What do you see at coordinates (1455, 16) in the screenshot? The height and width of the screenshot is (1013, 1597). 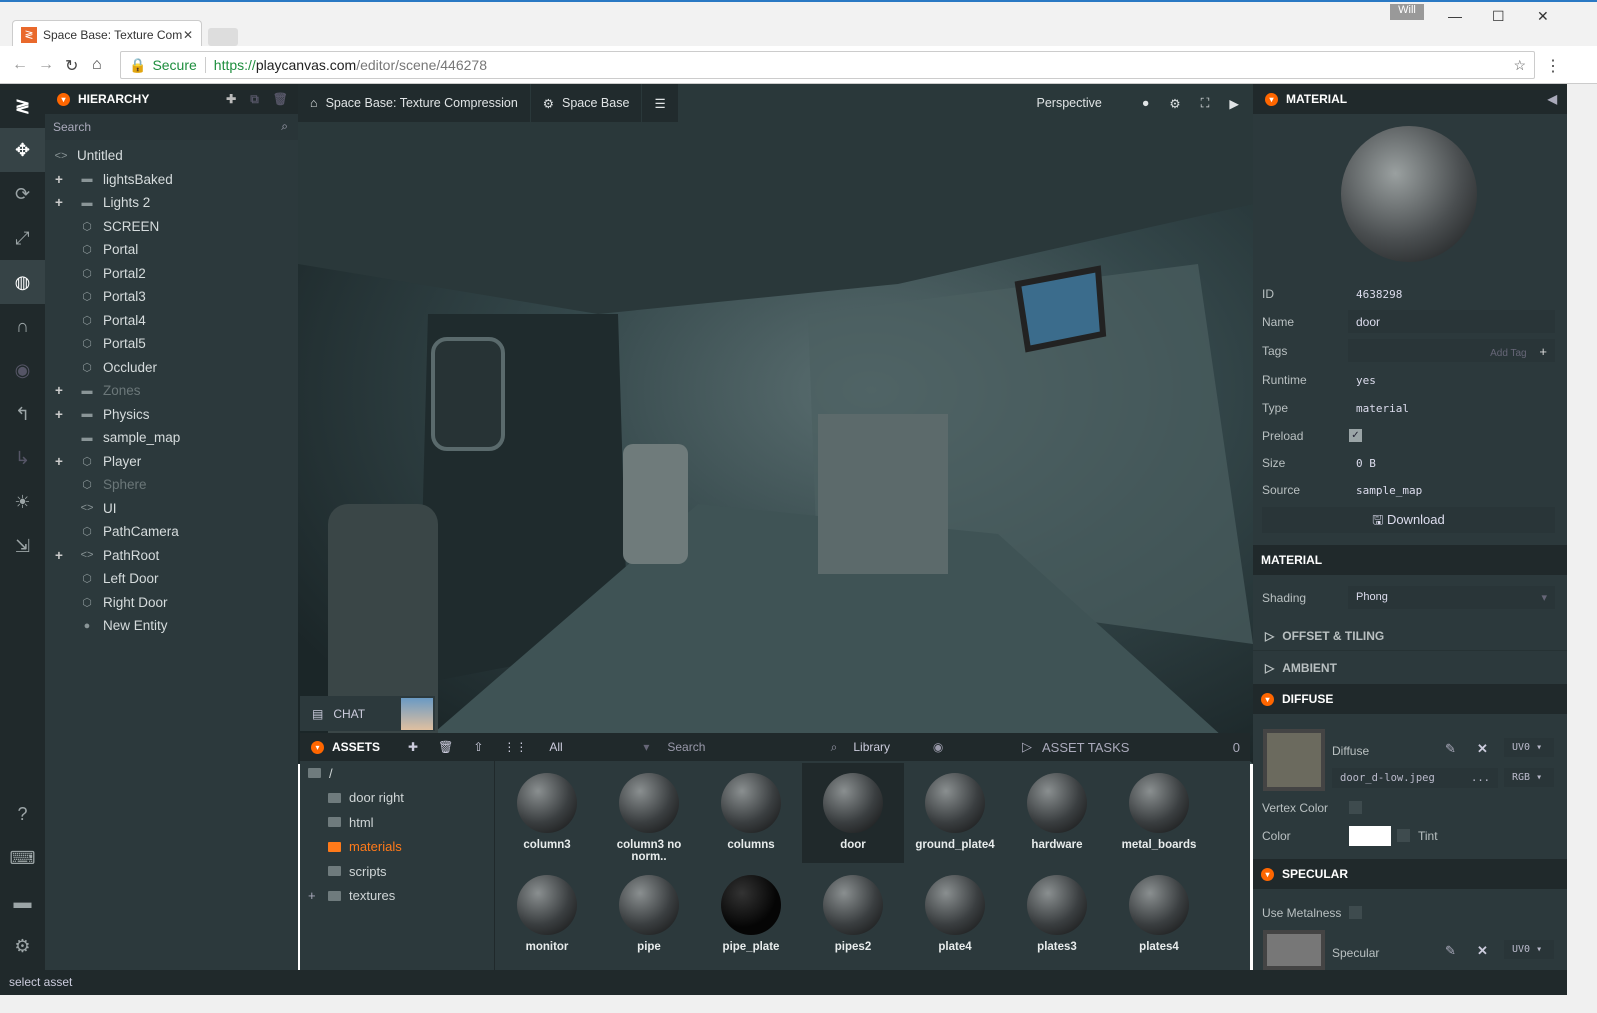 I see `minimize-icon: —` at bounding box center [1455, 16].